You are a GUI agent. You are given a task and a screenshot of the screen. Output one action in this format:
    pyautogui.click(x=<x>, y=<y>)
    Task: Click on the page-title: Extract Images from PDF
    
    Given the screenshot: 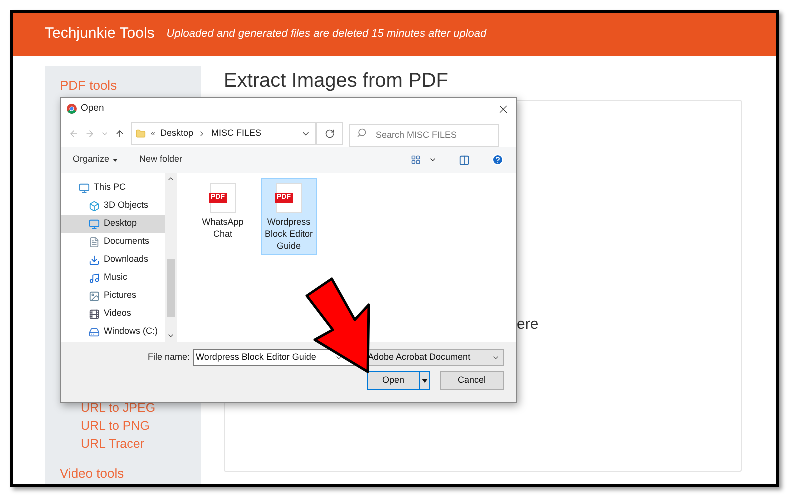 What is the action you would take?
    pyautogui.click(x=337, y=81)
    